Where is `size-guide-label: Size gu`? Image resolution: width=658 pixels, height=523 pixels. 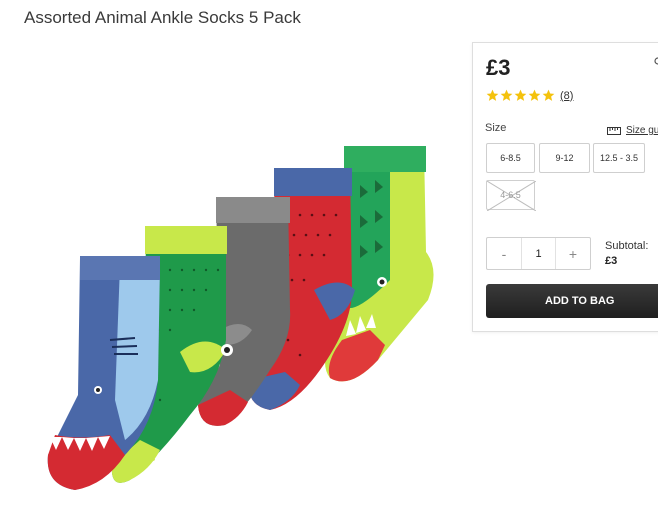
size-guide-label: Size gu is located at coordinates (642, 130).